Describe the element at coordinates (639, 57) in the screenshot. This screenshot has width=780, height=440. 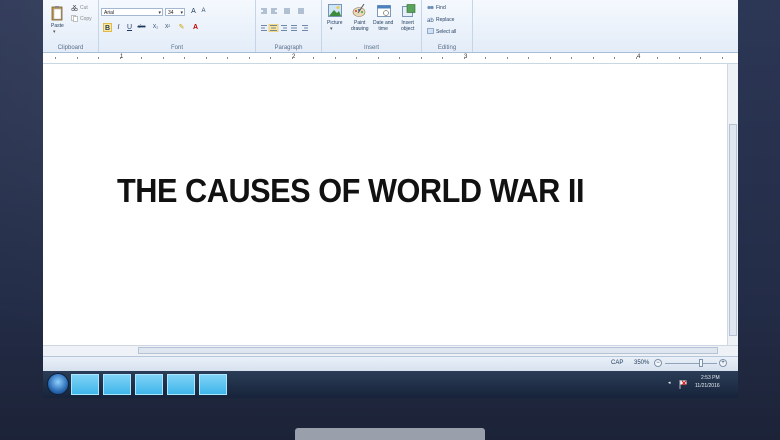
I see `ruler-number: 4` at that location.